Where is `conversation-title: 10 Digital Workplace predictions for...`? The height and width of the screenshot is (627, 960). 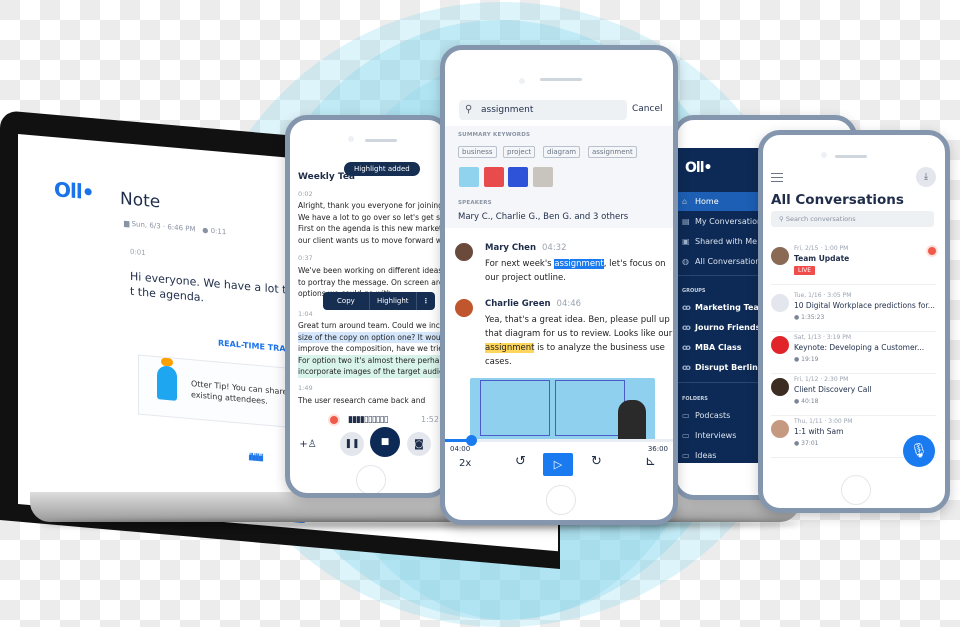 conversation-title: 10 Digital Workplace predictions for... is located at coordinates (864, 305).